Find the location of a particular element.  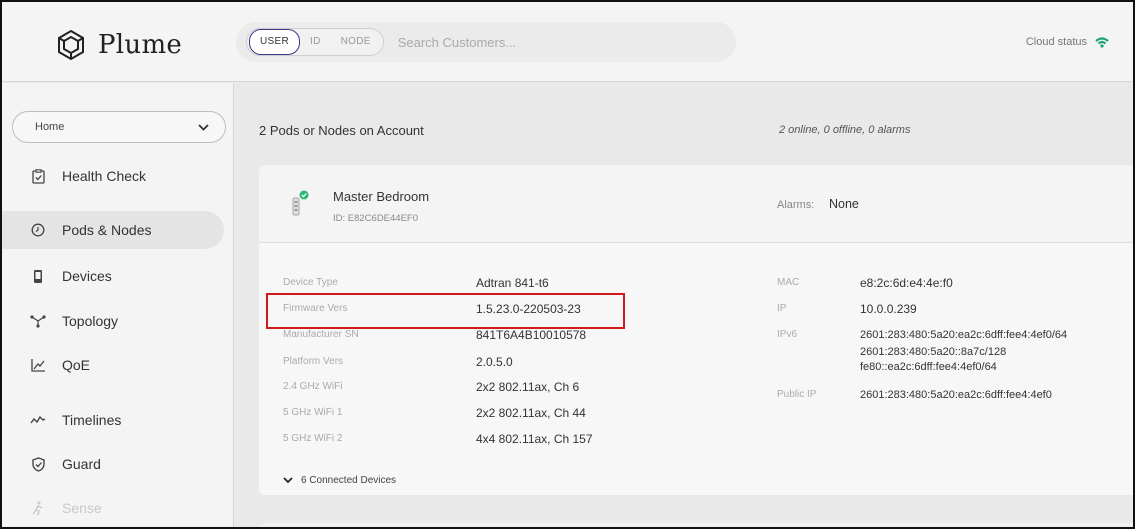

detail-label: IPv6 is located at coordinates (787, 334).